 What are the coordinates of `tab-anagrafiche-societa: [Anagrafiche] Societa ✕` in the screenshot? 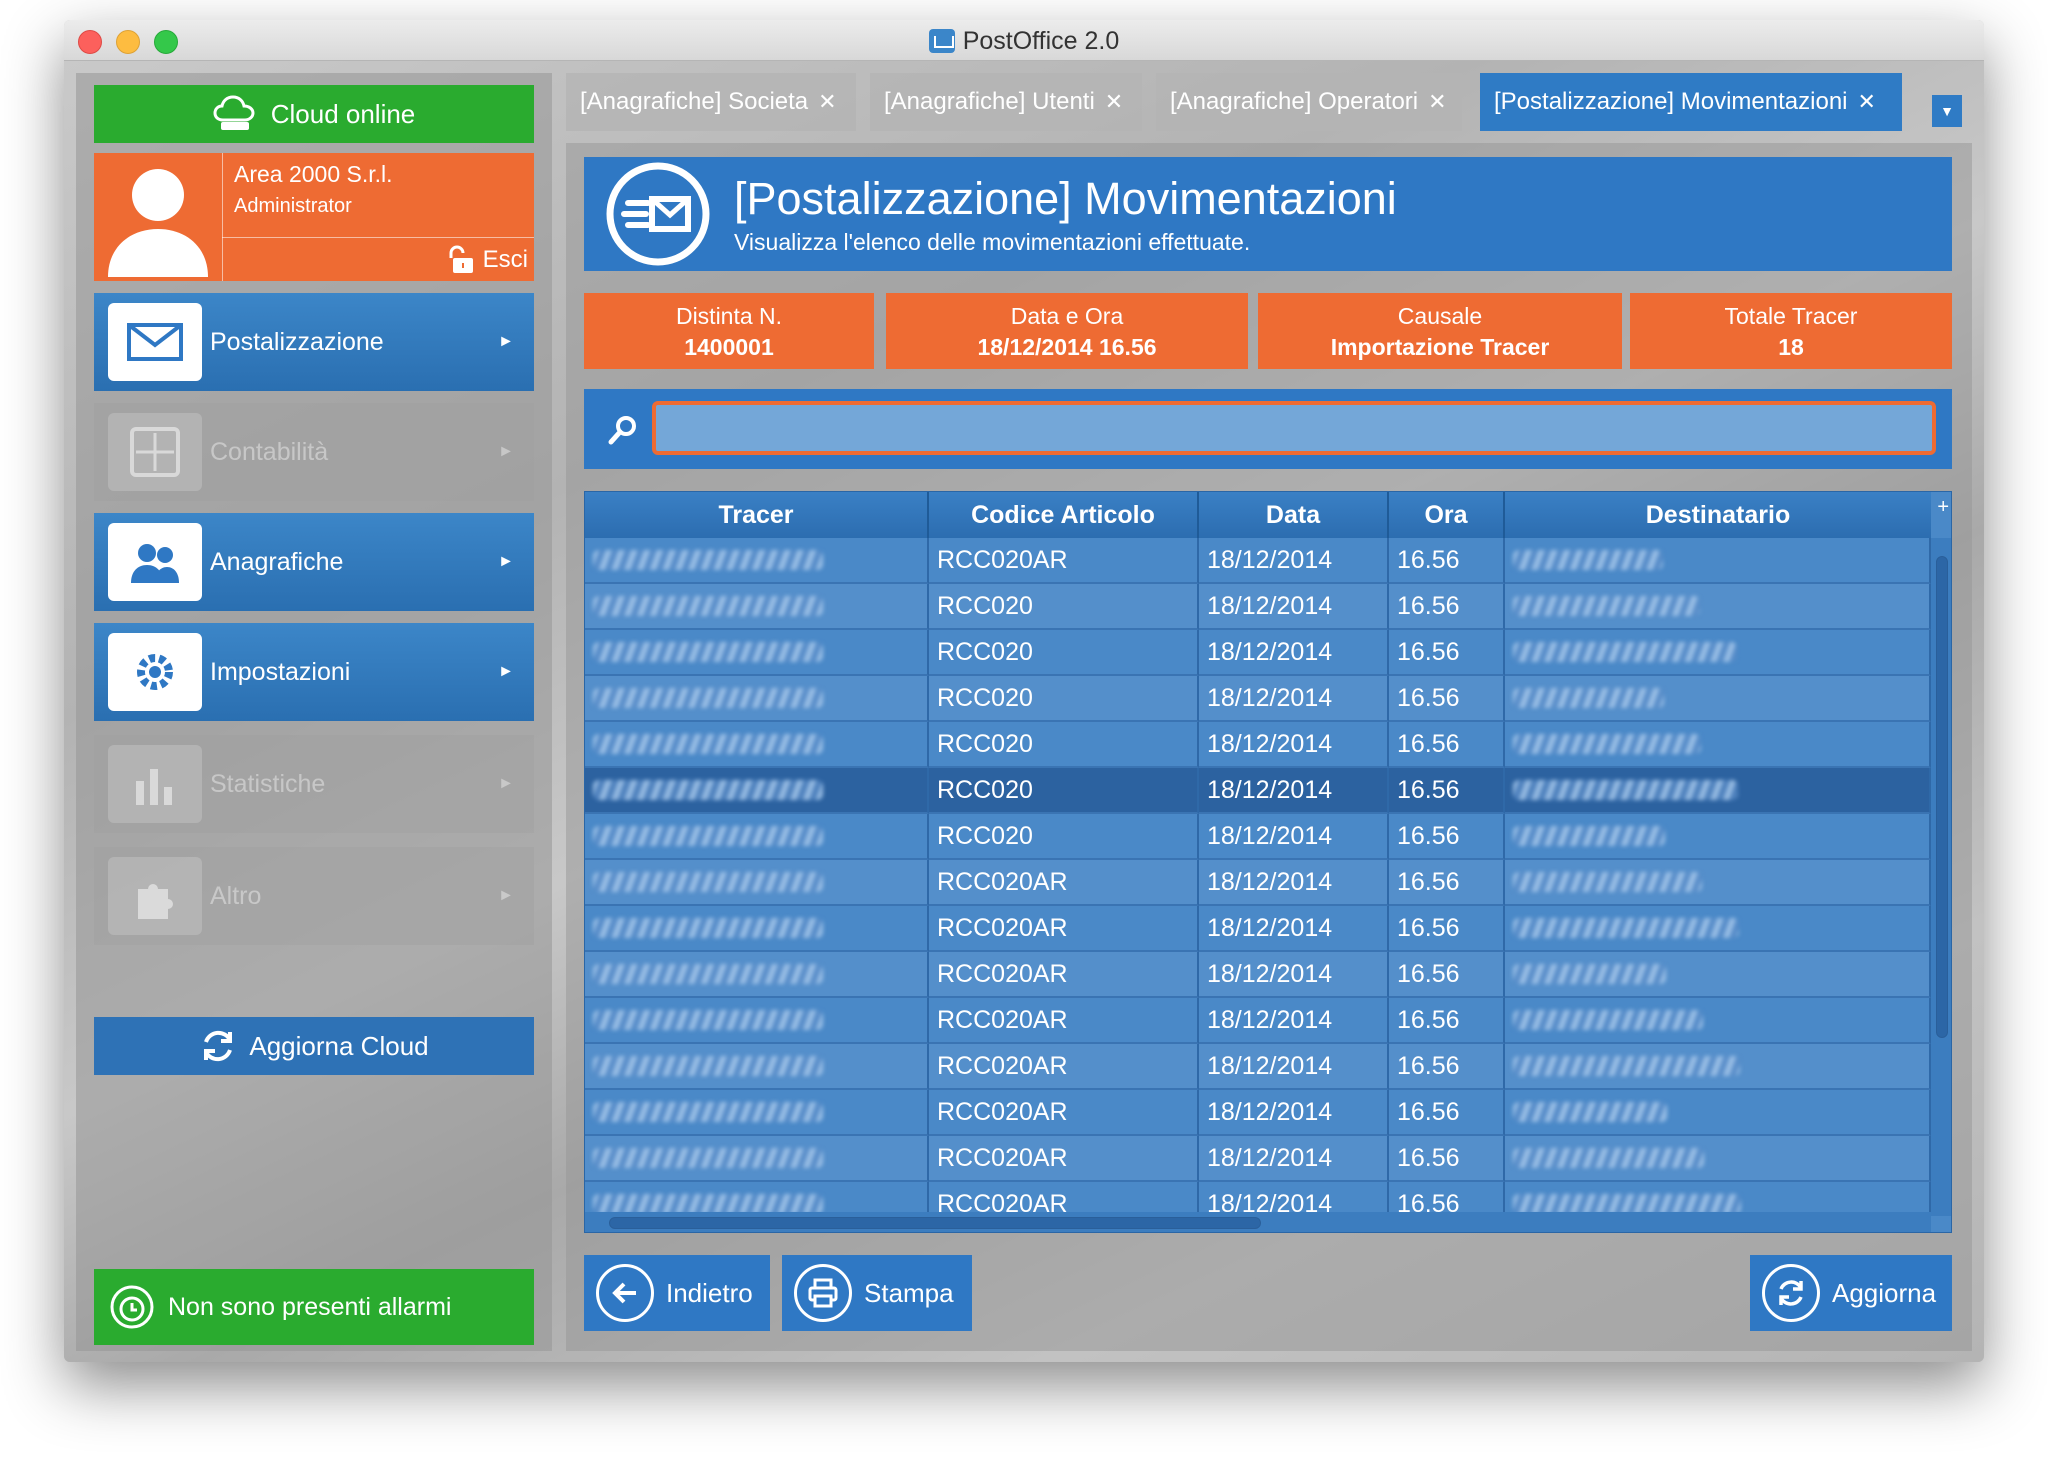 It's located at (711, 102).